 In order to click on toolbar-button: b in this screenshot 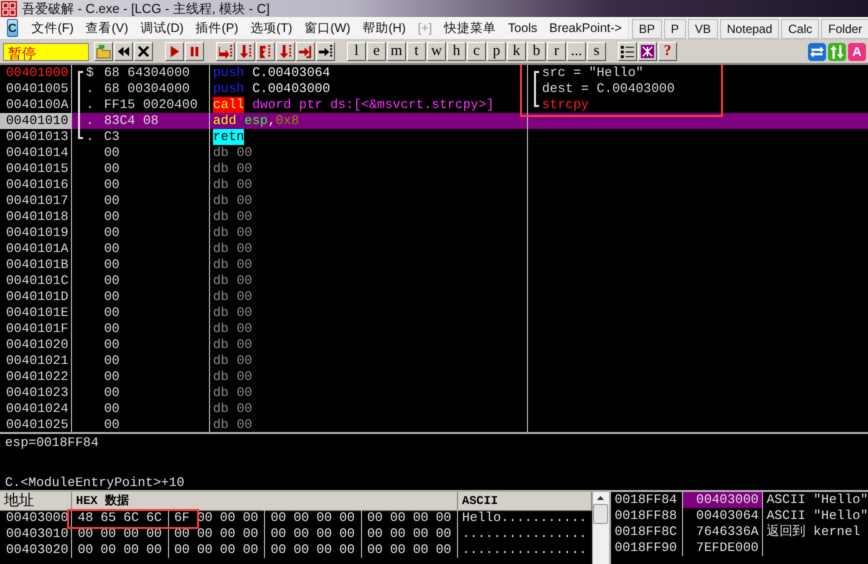, I will do `click(536, 51)`.